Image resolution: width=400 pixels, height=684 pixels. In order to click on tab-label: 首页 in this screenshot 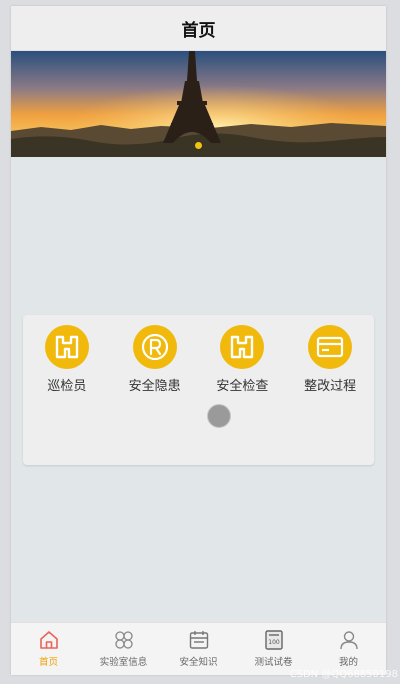, I will do `click(48, 662)`.